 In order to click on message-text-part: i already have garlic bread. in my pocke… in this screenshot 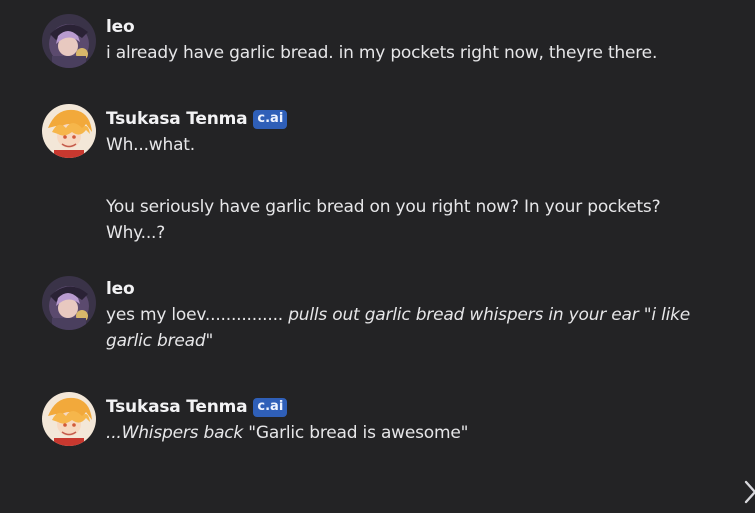, I will do `click(382, 53)`.